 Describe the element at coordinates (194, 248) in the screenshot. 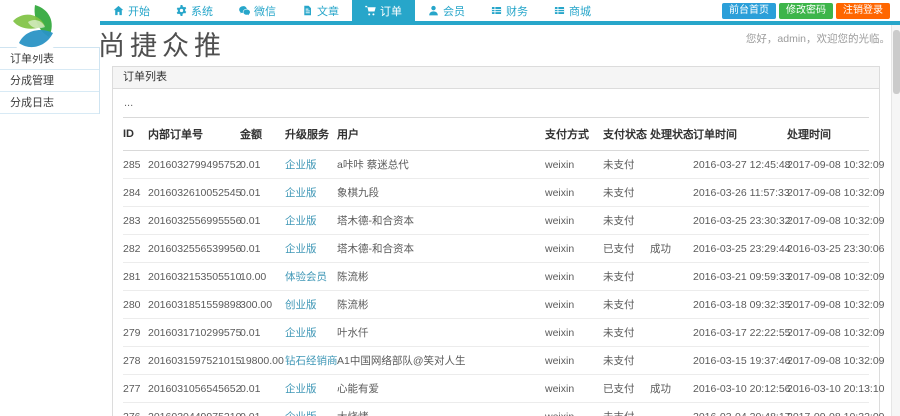

I see `cell-order_no: 2016032556539956` at that location.